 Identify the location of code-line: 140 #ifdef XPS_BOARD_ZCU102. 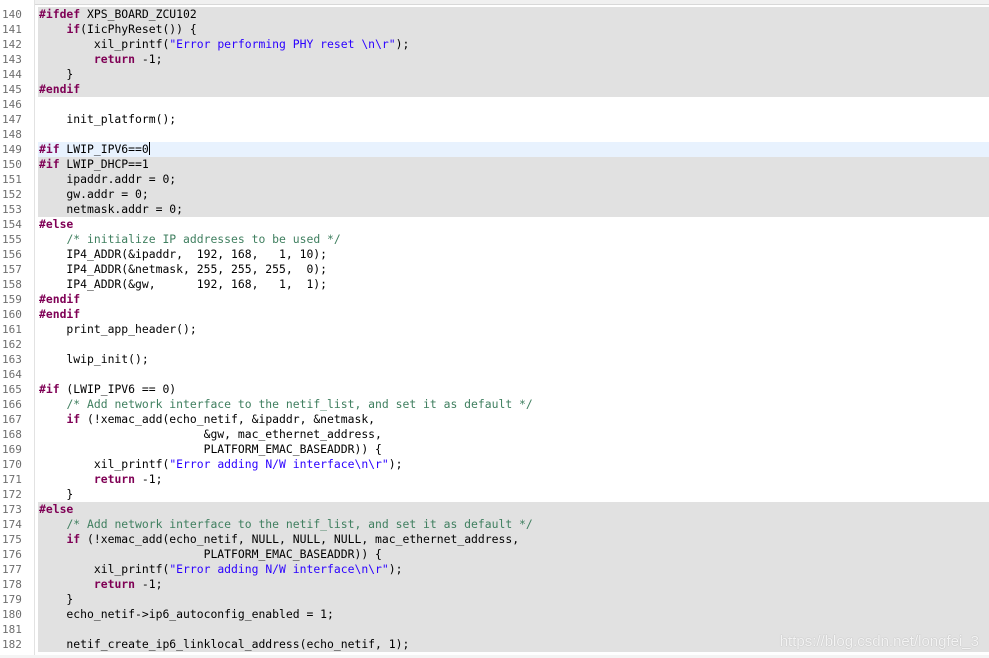
(494, 14).